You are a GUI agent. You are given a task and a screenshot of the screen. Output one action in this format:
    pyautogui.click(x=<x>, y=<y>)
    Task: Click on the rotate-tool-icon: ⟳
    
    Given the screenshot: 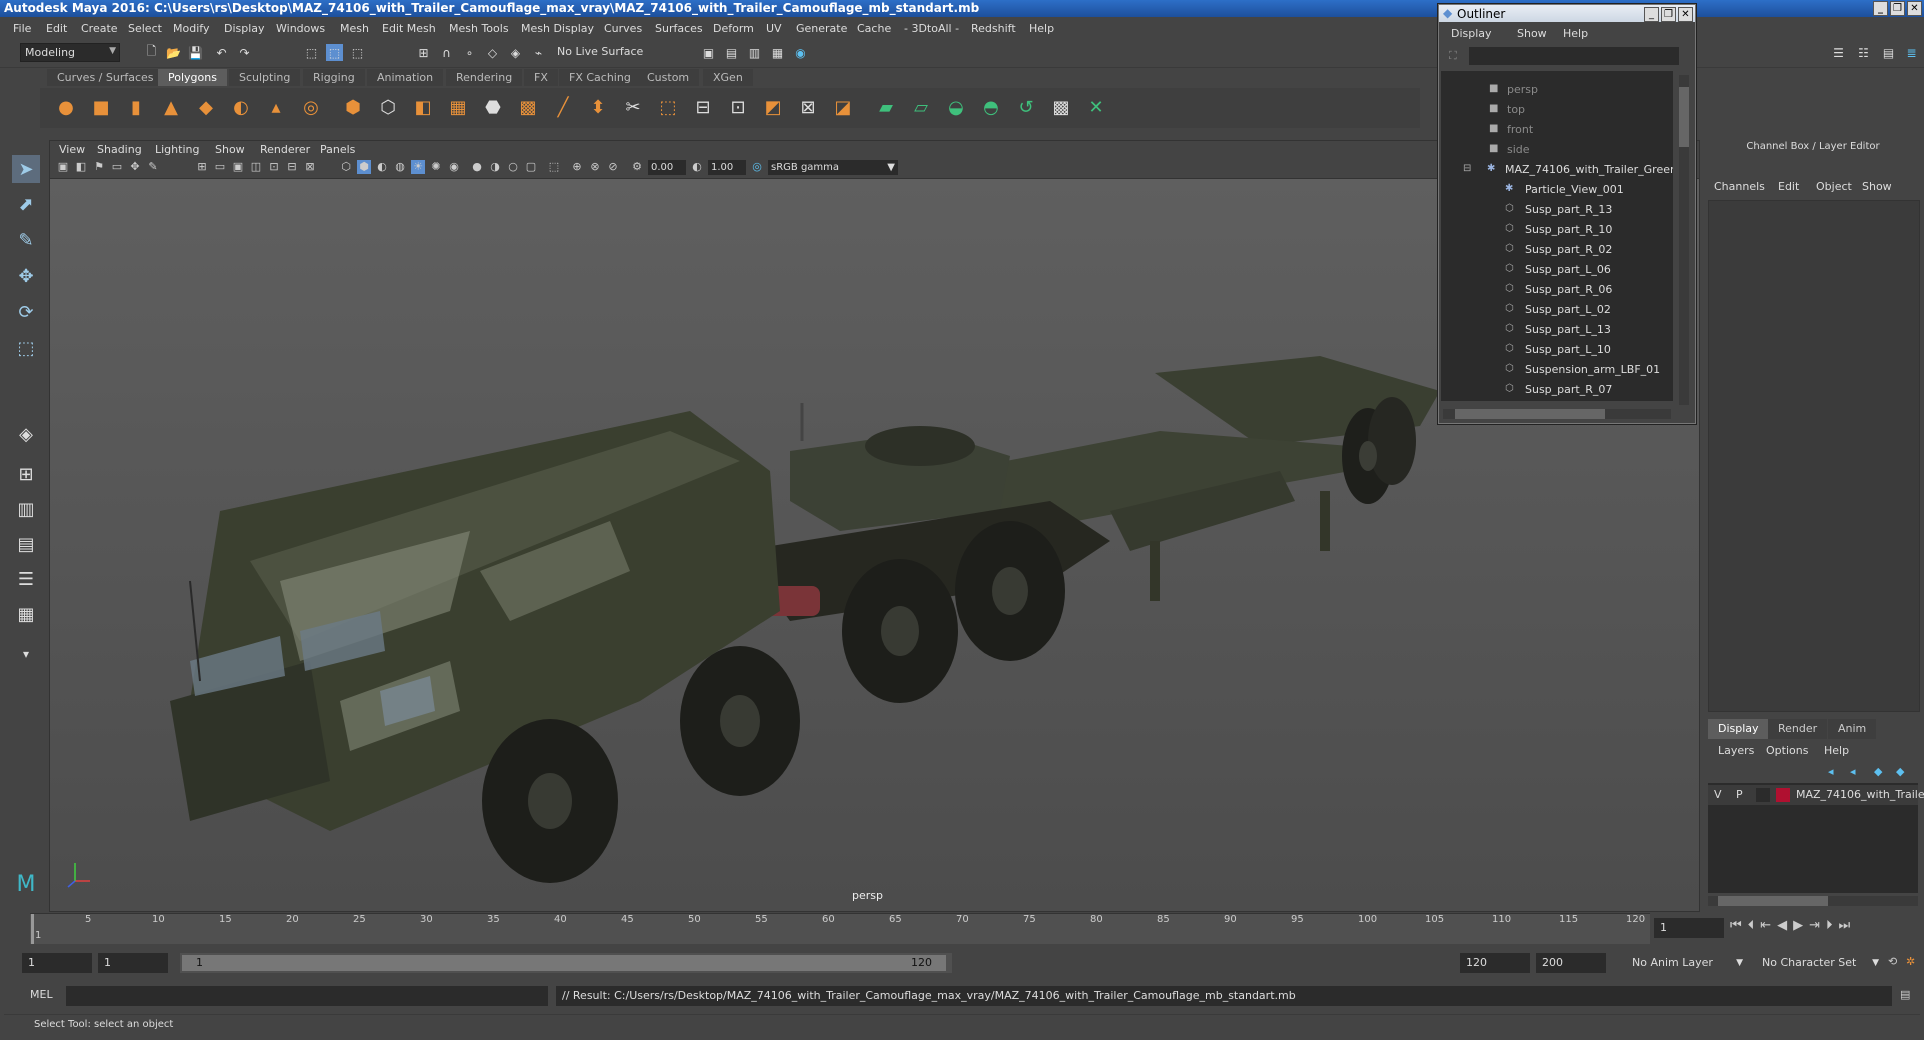 What is the action you would take?
    pyautogui.click(x=26, y=312)
    